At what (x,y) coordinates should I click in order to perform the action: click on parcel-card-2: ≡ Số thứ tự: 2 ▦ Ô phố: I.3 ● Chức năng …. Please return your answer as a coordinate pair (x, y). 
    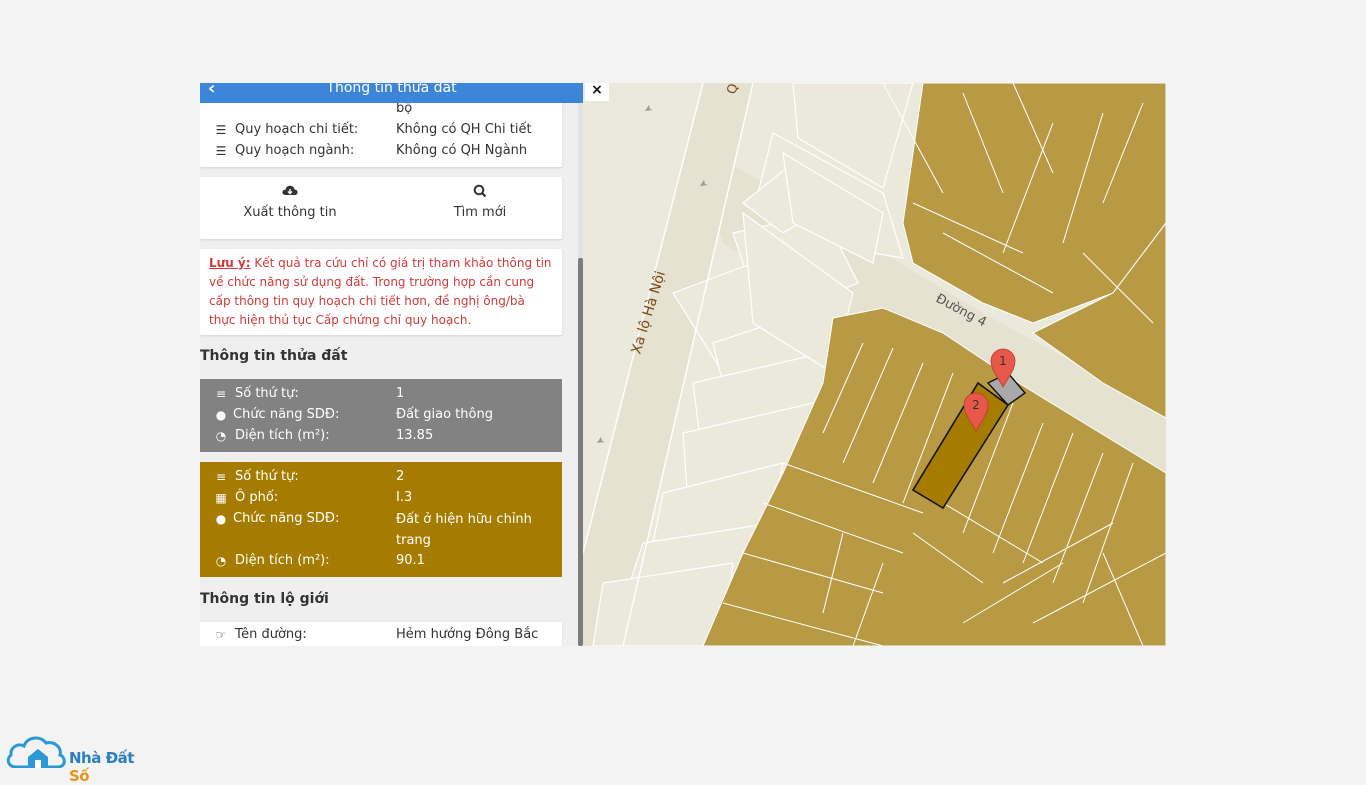
    Looking at the image, I should click on (381, 519).